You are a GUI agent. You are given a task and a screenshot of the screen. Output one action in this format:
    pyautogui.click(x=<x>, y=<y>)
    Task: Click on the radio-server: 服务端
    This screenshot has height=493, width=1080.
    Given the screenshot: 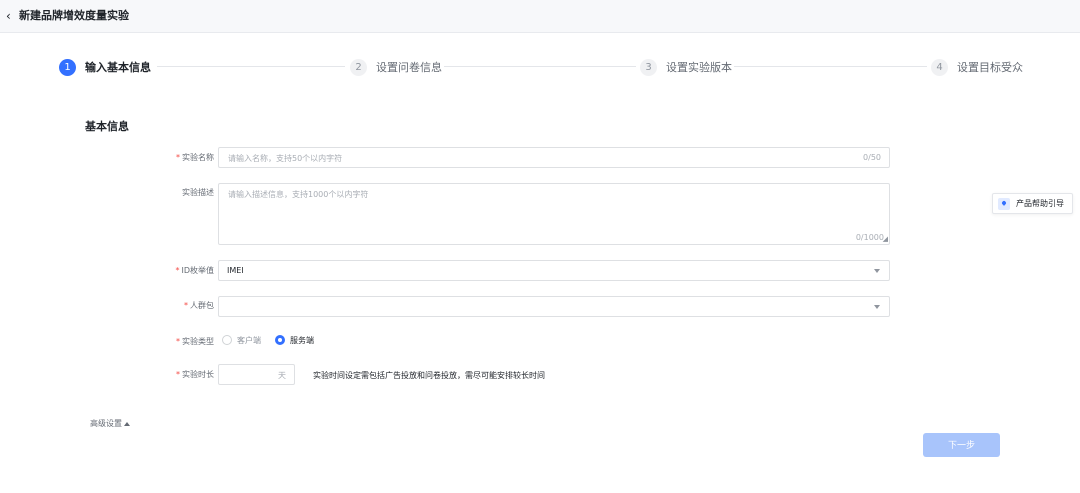 What is the action you would take?
    pyautogui.click(x=294, y=340)
    